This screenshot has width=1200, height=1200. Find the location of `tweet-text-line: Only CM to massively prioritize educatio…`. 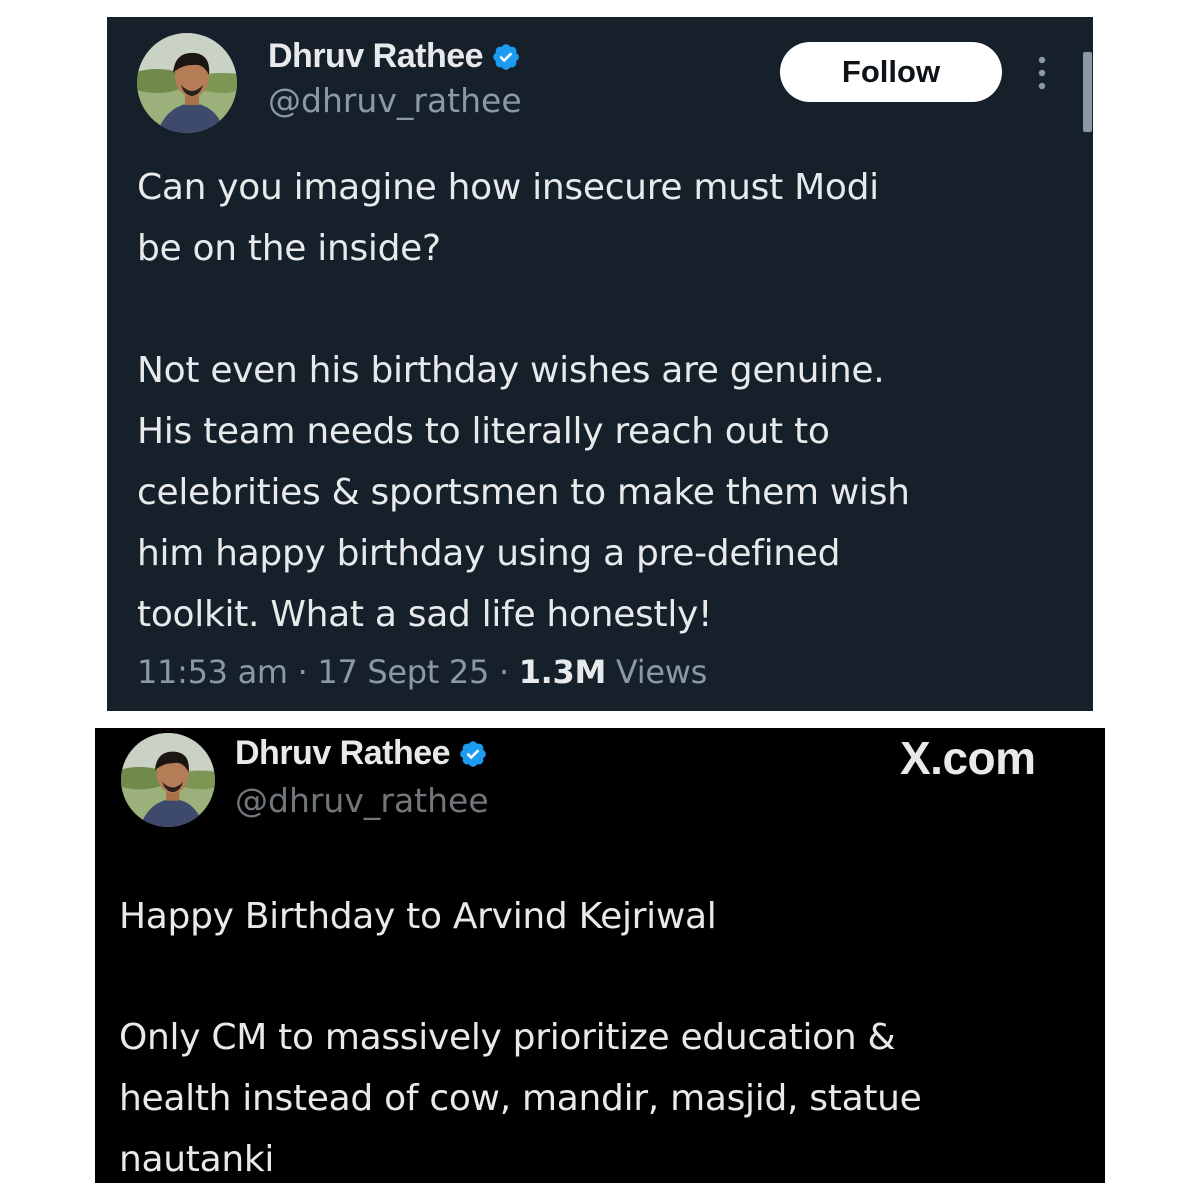

tweet-text-line: Only CM to massively prioritize educatio… is located at coordinates (507, 1037).